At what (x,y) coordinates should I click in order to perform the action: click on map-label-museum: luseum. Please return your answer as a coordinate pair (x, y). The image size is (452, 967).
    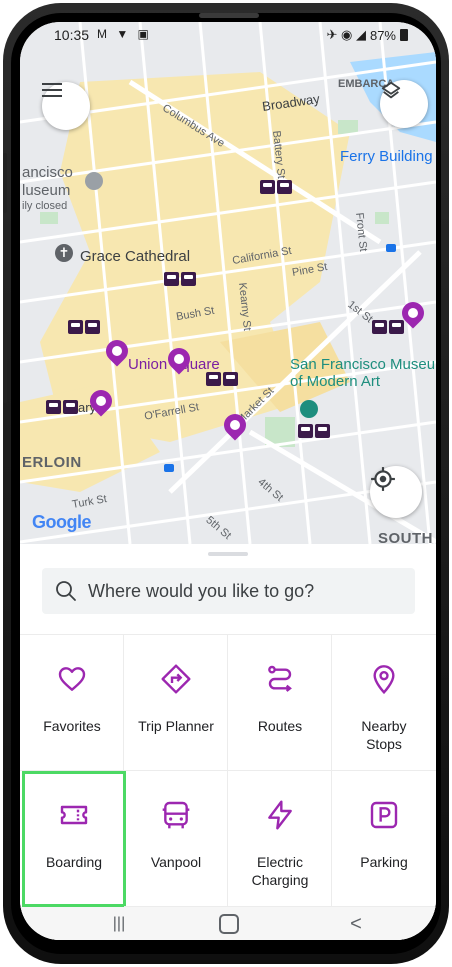
    Looking at the image, I should click on (46, 190).